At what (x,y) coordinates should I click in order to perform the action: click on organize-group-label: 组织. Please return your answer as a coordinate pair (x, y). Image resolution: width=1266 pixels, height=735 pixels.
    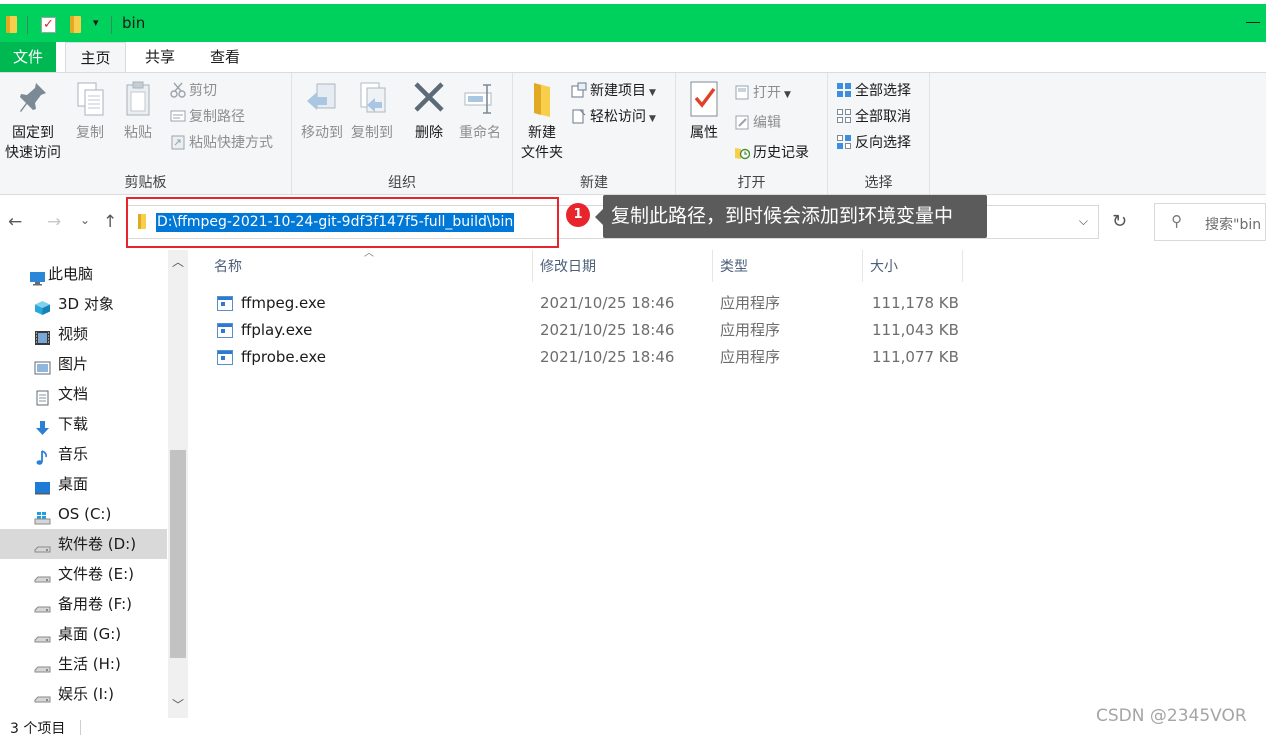
    Looking at the image, I should click on (402, 183).